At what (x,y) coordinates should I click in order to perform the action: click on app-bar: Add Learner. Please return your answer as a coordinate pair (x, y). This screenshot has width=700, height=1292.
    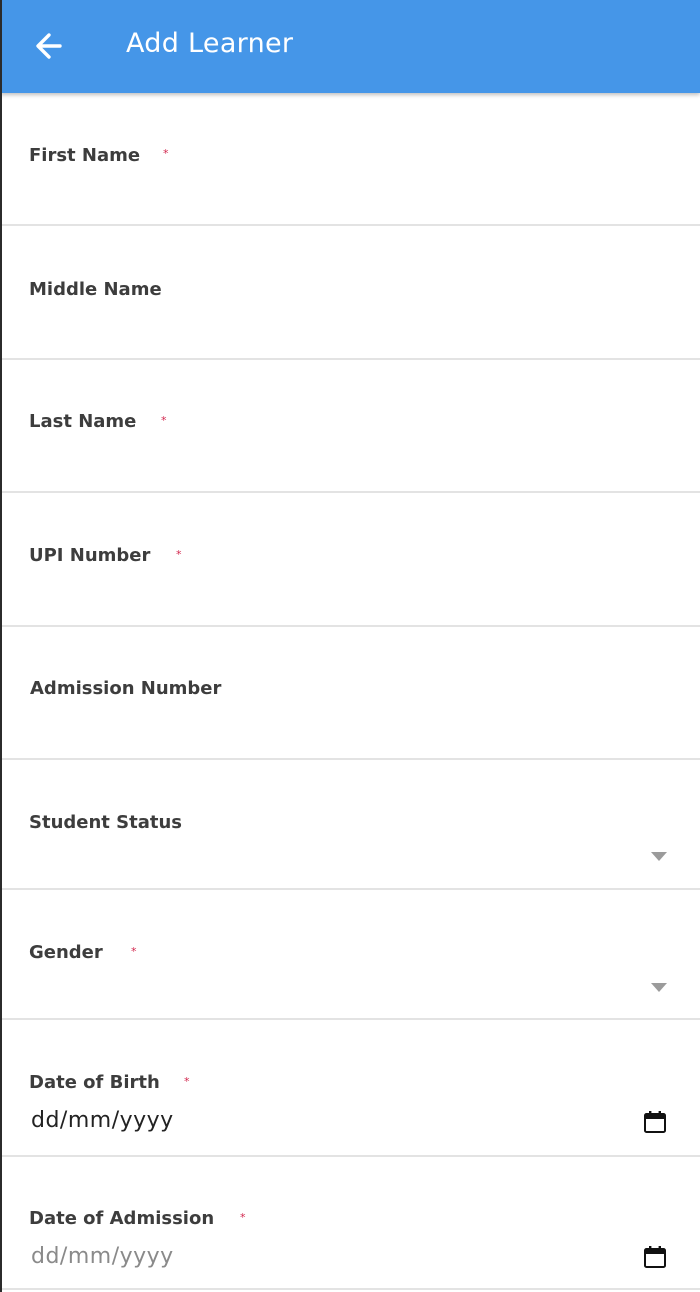
    Looking at the image, I should click on (350, 46).